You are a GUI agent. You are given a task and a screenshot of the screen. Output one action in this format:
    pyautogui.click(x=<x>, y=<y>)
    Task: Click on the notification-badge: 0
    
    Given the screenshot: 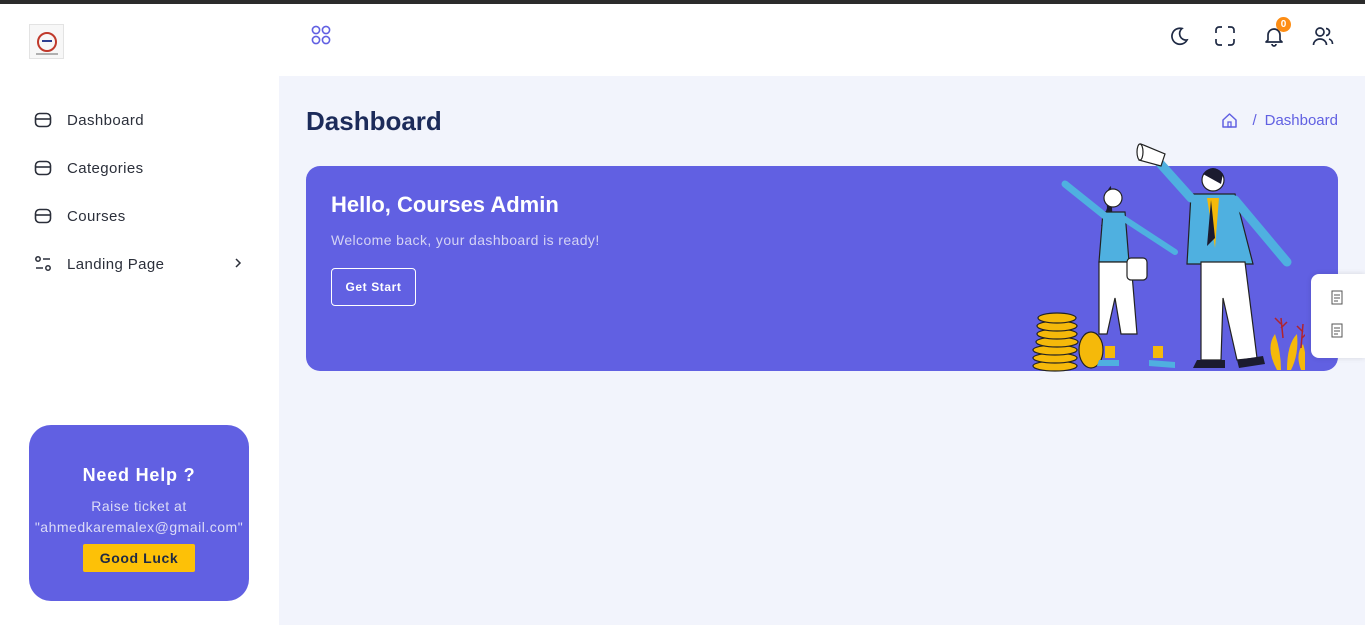 What is the action you would take?
    pyautogui.click(x=1283, y=24)
    